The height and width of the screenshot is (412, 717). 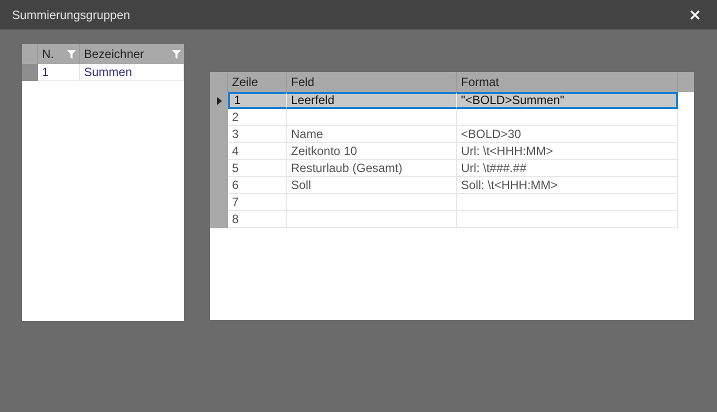 I want to click on table-cell: Name, so click(x=372, y=134).